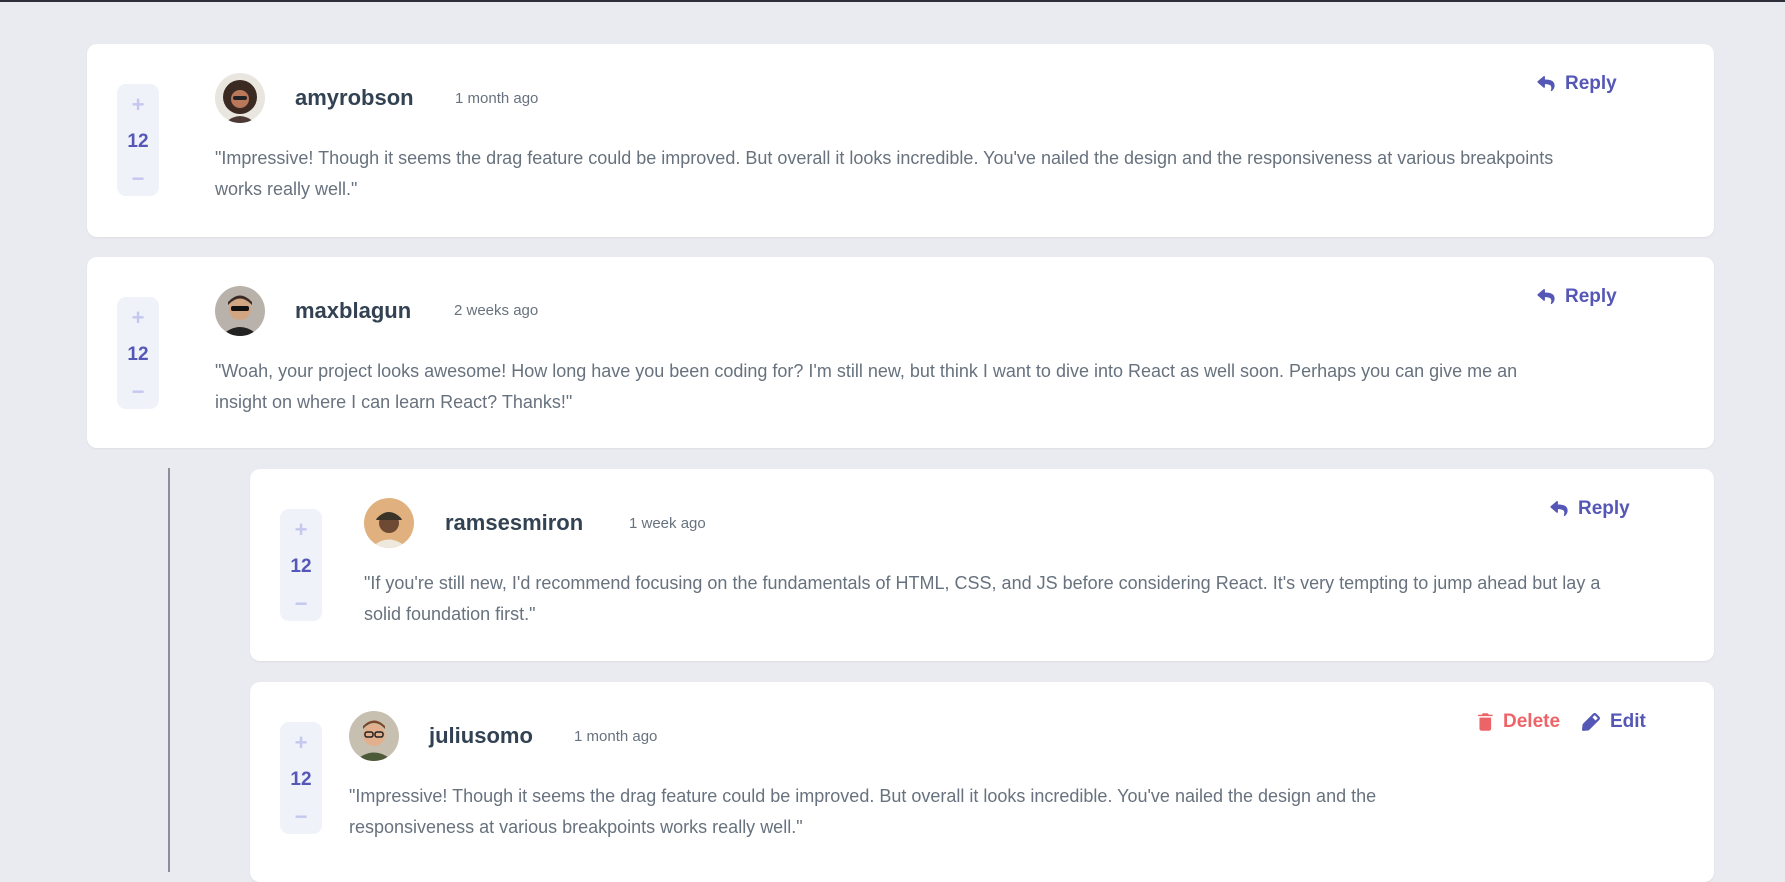 The width and height of the screenshot is (1785, 882). Describe the element at coordinates (1628, 721) in the screenshot. I see `edit-label: Edit` at that location.